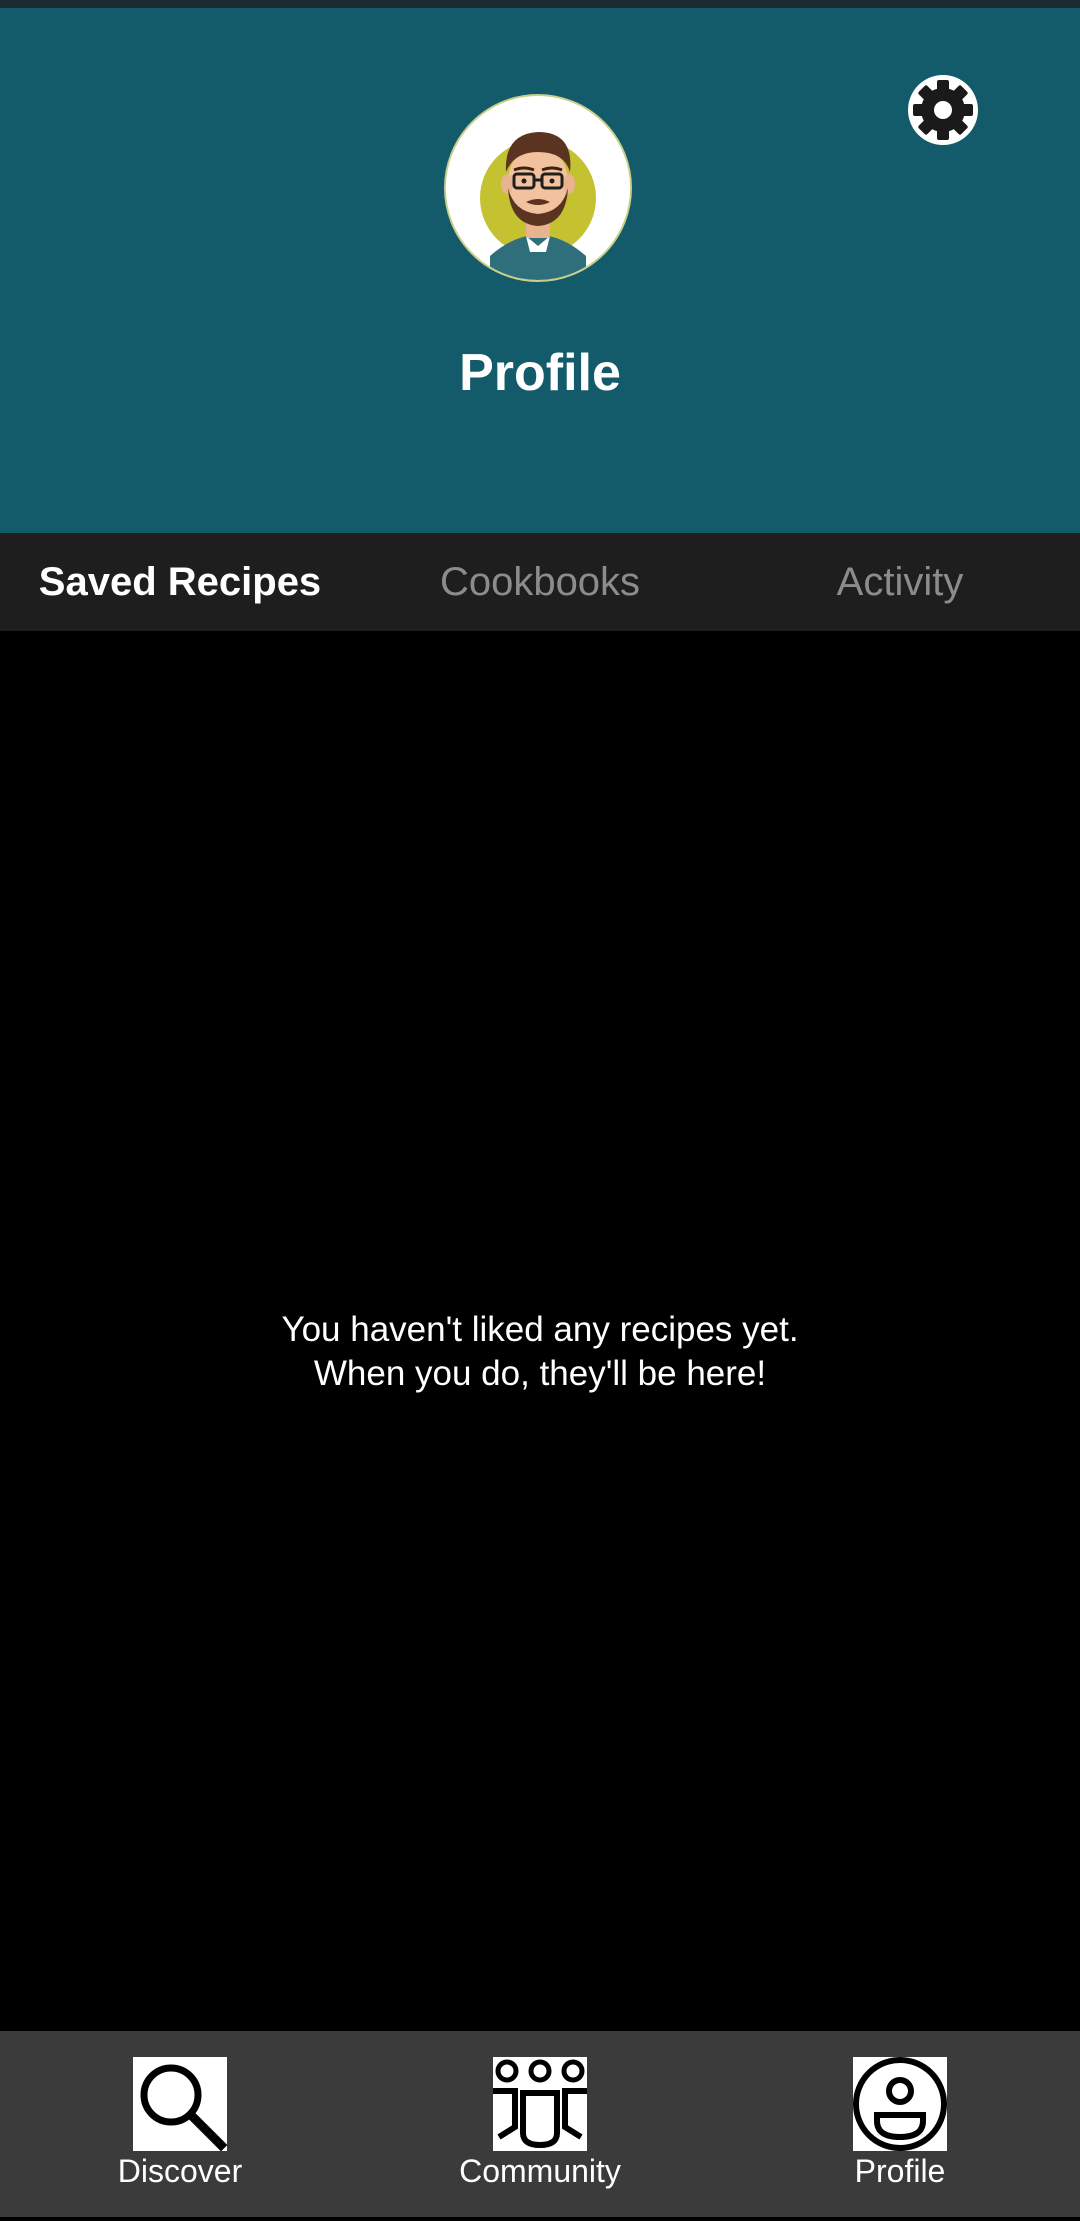  I want to click on system-nav-bar, so click(540, 2219).